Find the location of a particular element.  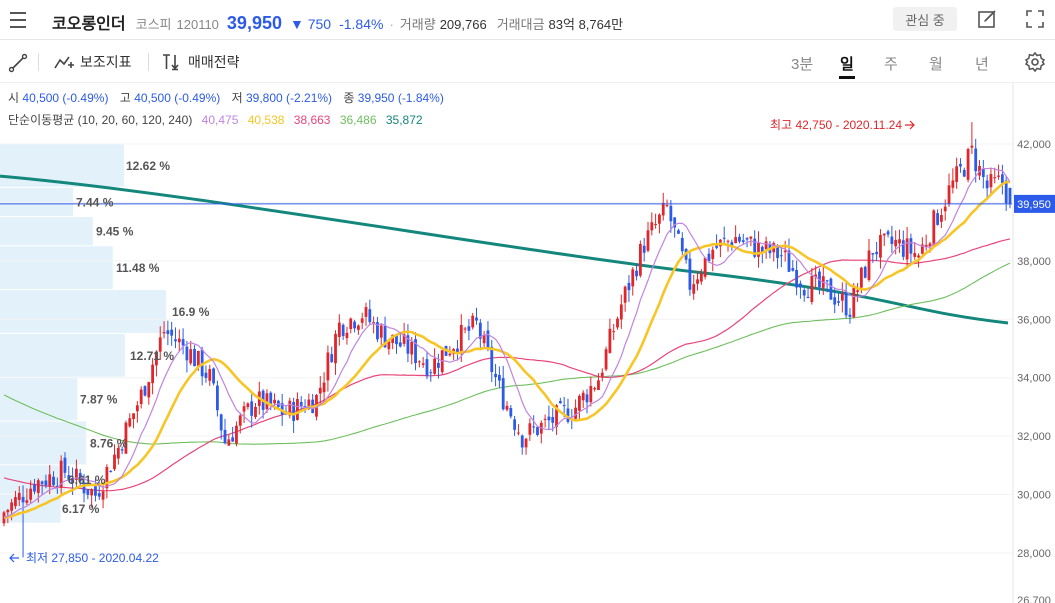

open-label: 시 is located at coordinates (14, 98).